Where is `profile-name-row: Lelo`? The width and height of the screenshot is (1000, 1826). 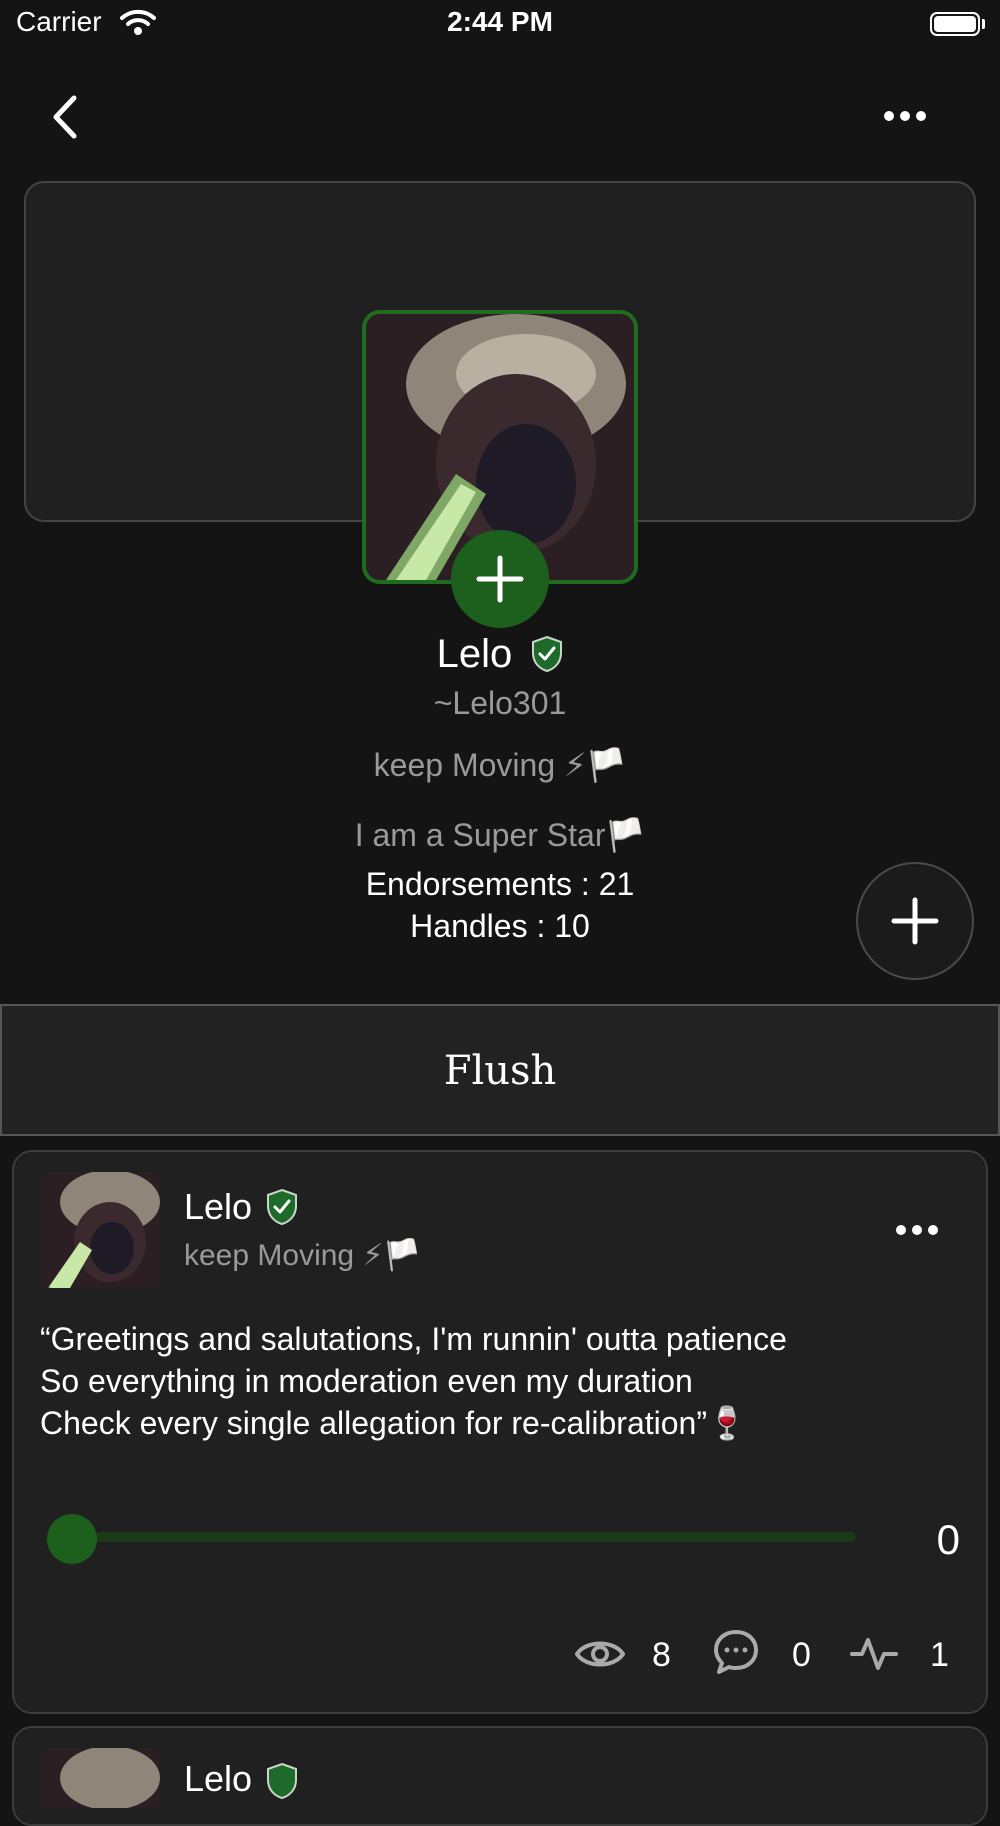 profile-name-row: Lelo is located at coordinates (500, 655).